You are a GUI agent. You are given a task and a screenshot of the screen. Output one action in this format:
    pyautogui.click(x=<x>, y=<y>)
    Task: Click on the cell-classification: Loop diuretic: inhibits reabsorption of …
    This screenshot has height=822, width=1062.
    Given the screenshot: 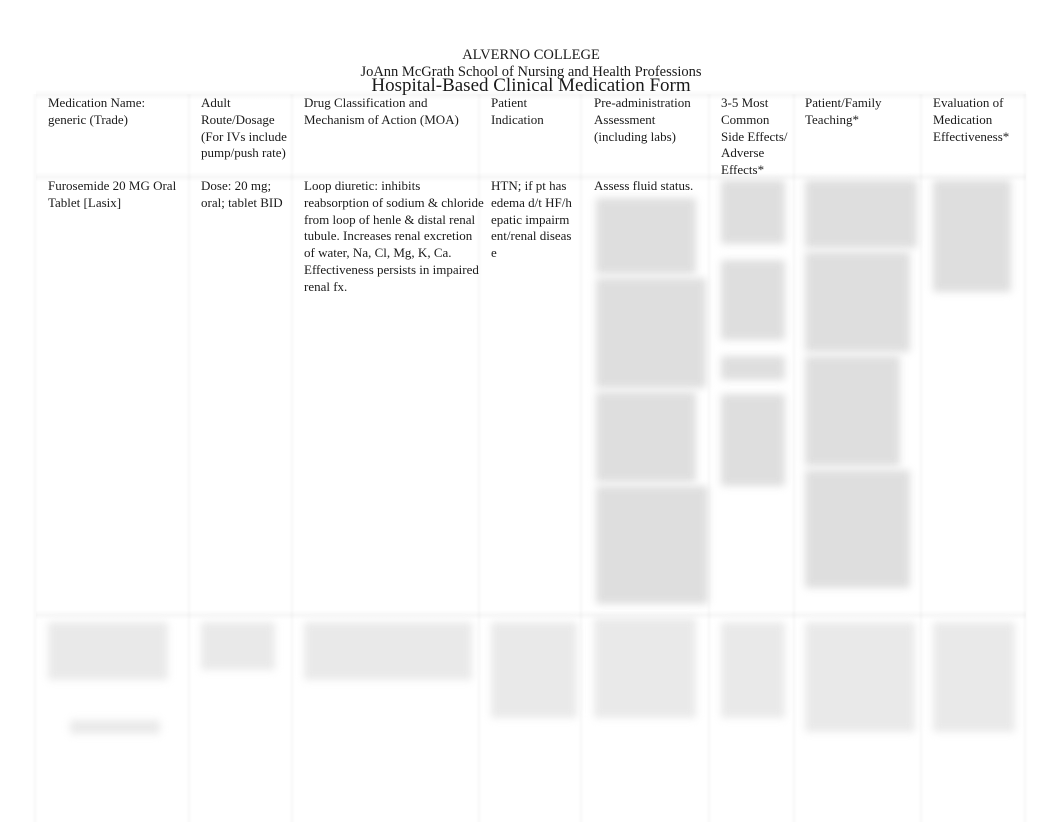 What is the action you would take?
    pyautogui.click(x=394, y=236)
    